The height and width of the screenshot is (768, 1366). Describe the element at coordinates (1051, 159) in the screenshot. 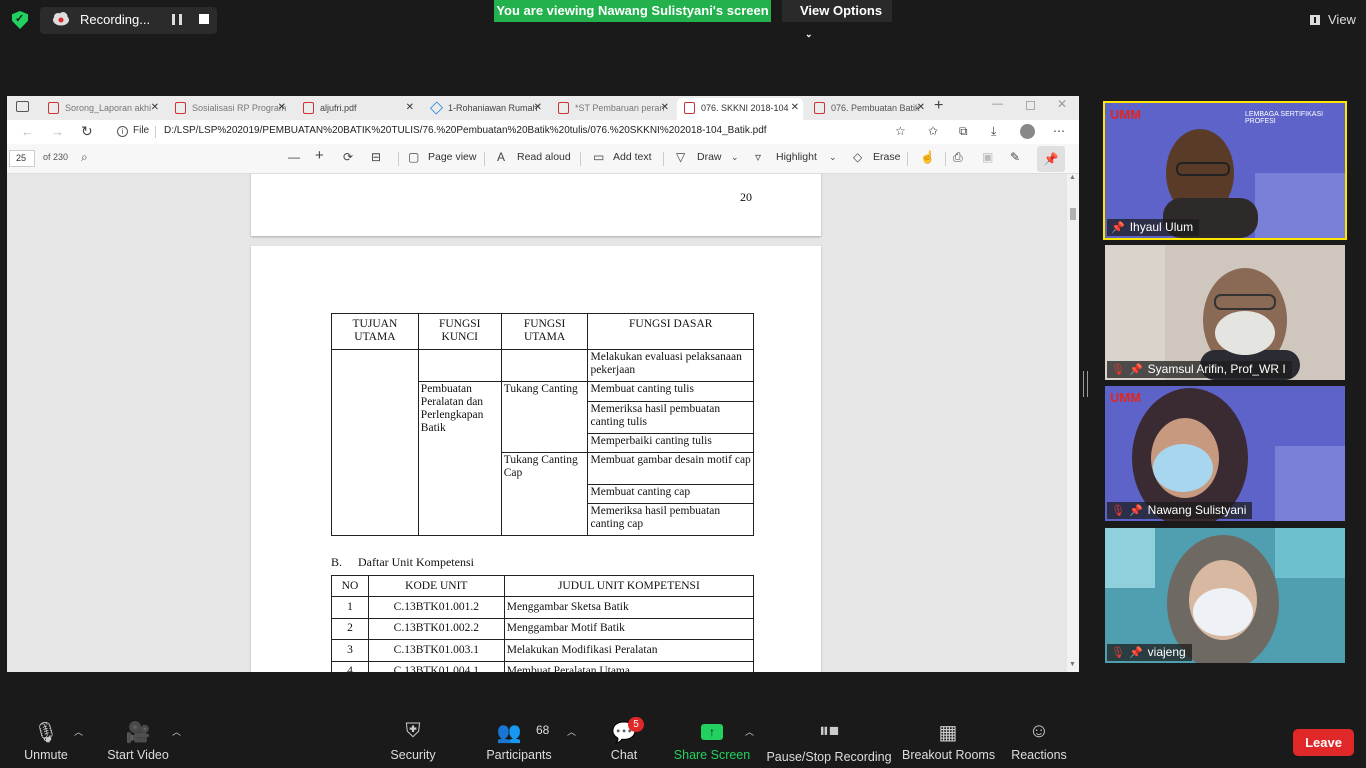

I see `pin-toolbar-icon: 📌` at that location.